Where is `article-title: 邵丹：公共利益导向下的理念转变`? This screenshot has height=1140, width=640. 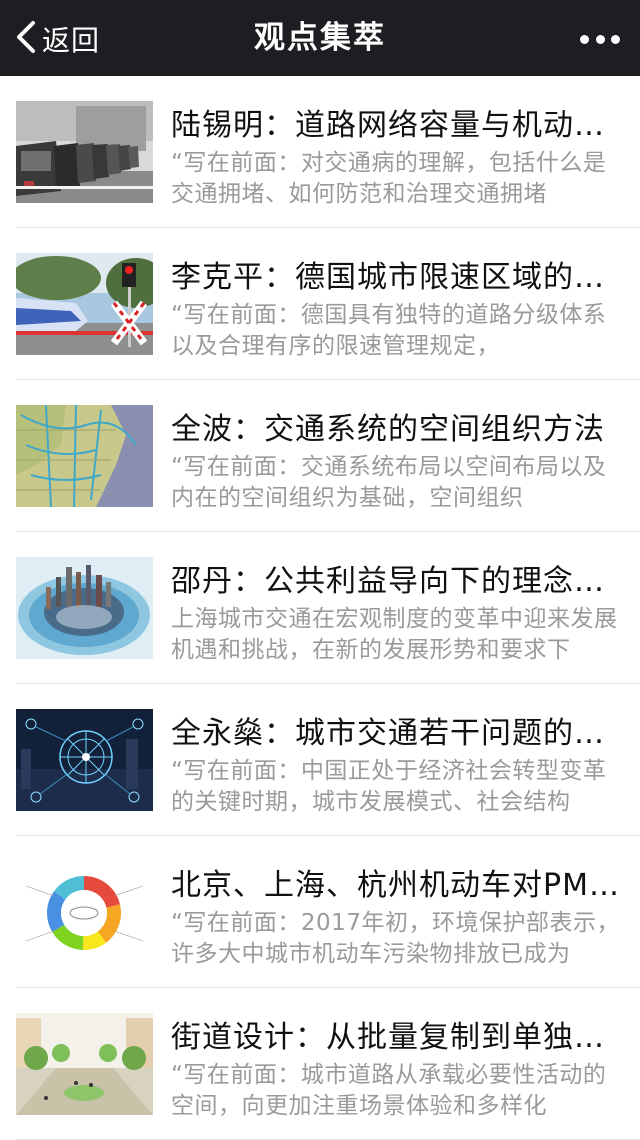 article-title: 邵丹：公共利益导向下的理念转变 is located at coordinates (396, 581).